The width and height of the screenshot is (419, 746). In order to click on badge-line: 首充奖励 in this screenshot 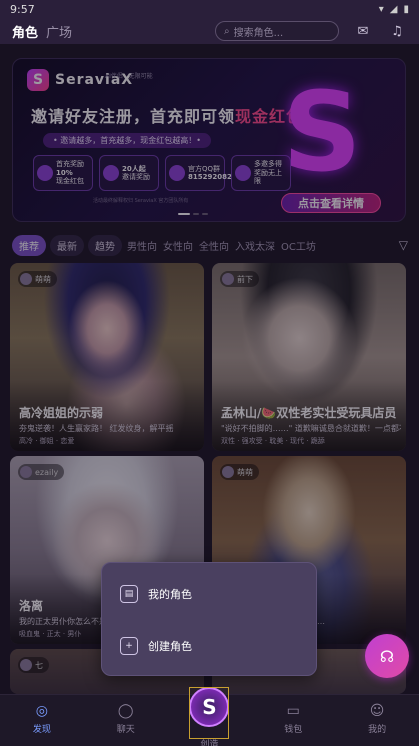, I will do `click(70, 164)`.